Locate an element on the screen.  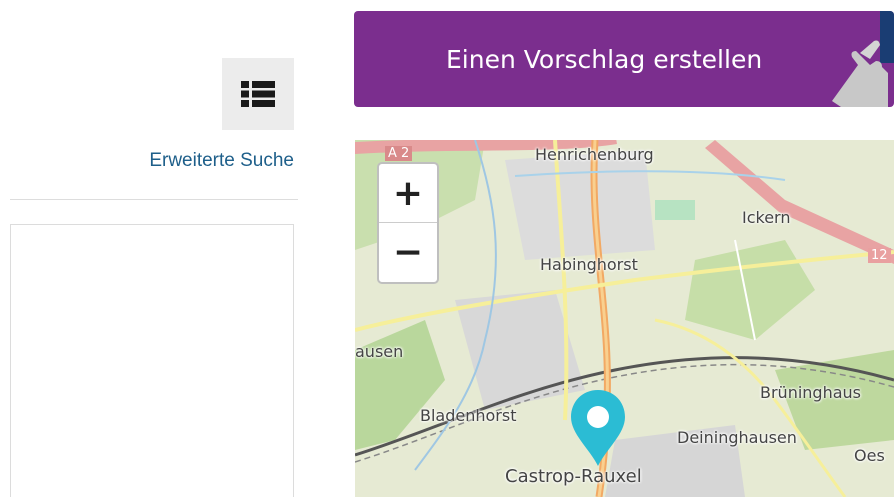
pointing-hand-icon is located at coordinates (860, 73).